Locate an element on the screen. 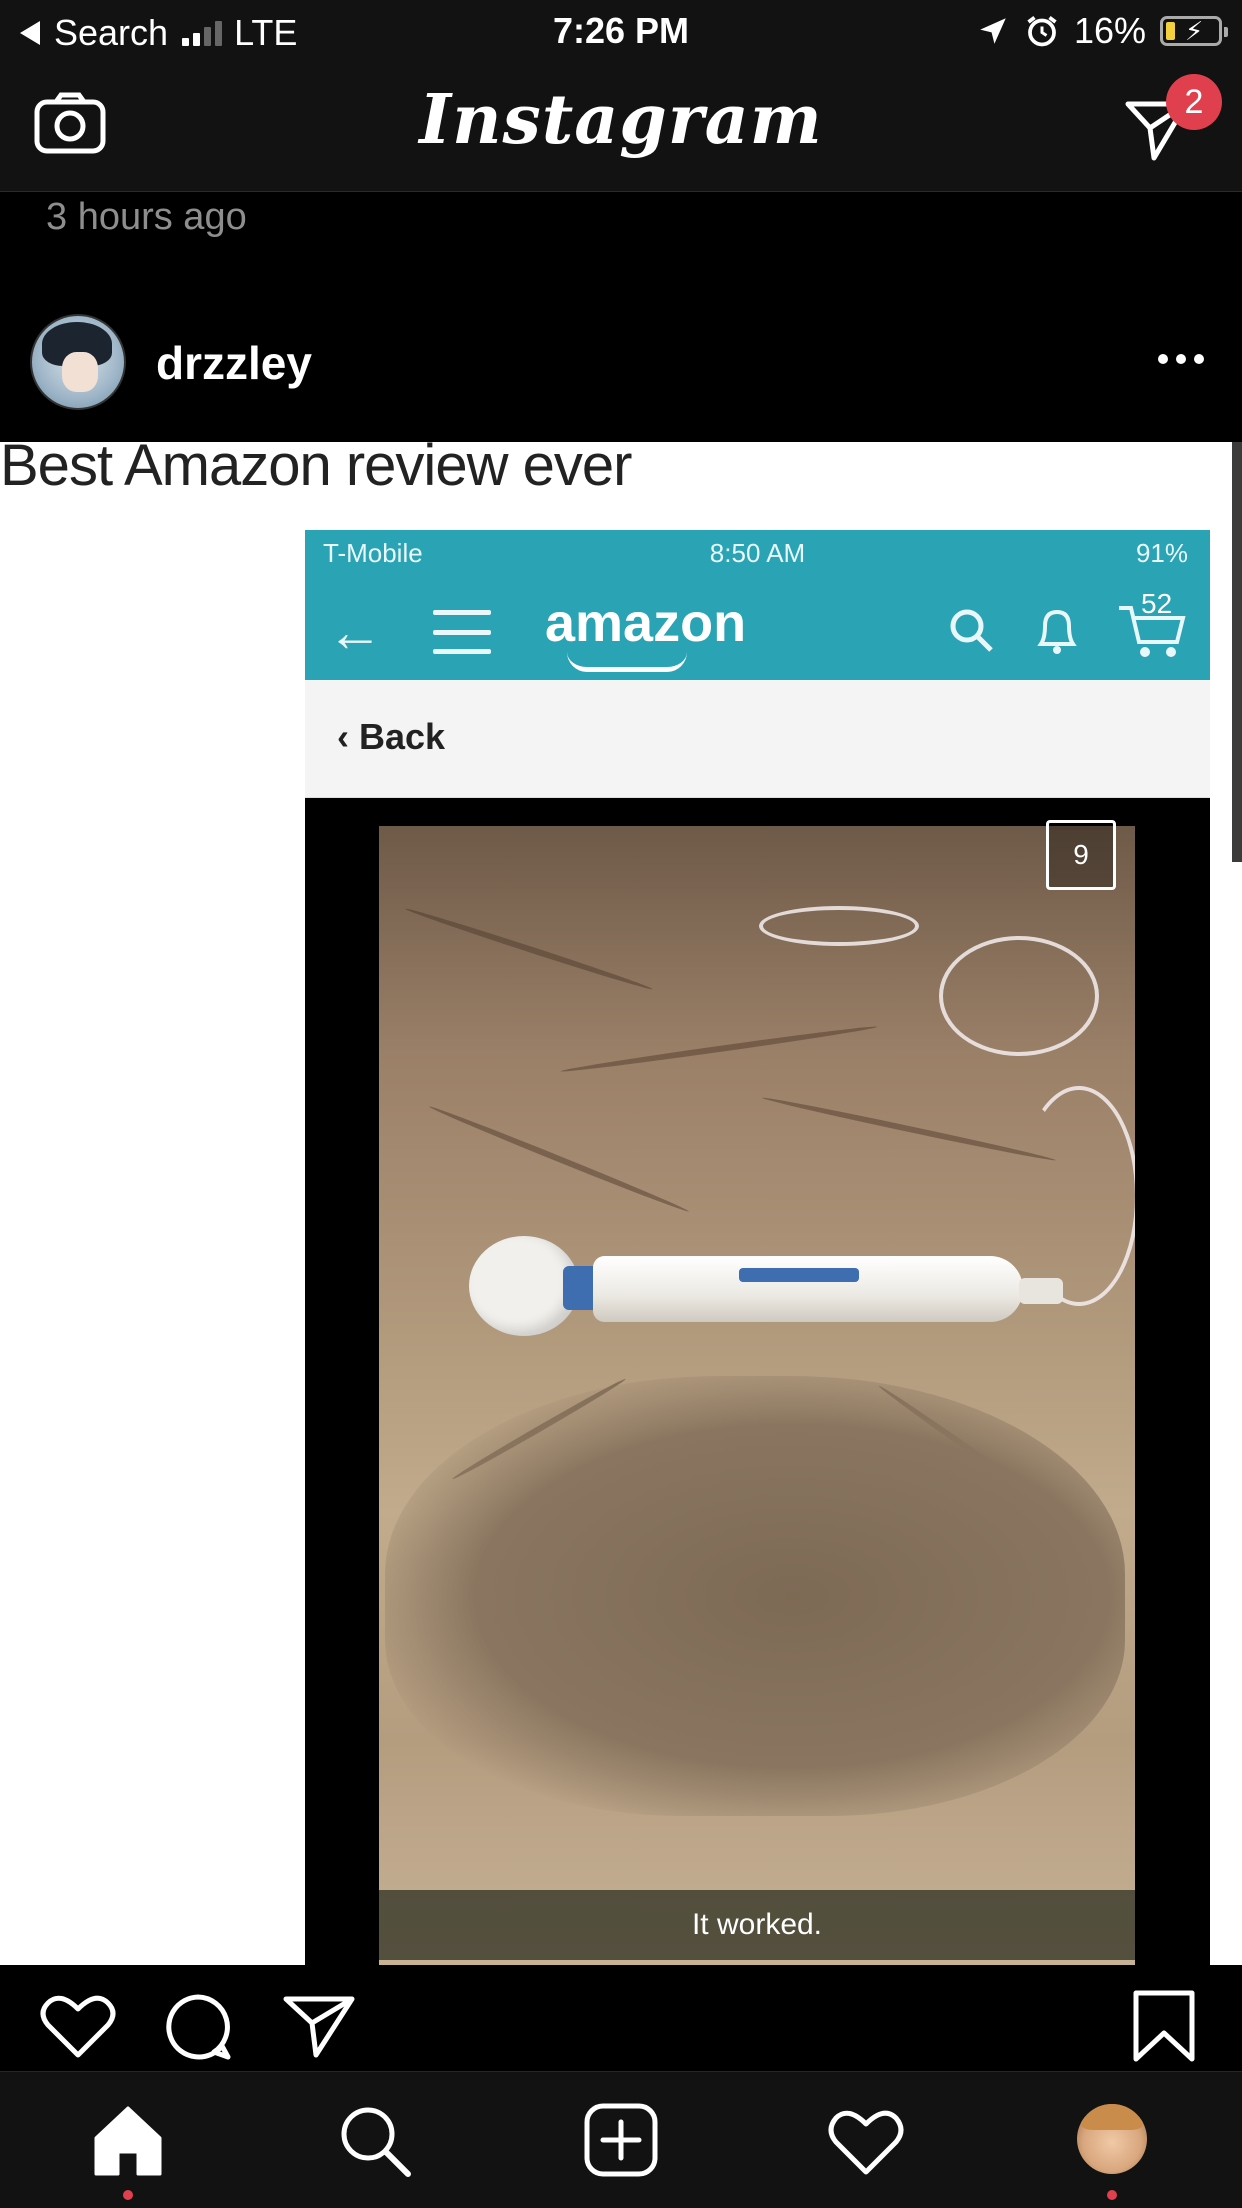 This screenshot has height=2208, width=1242. wand-body is located at coordinates (808, 1289).